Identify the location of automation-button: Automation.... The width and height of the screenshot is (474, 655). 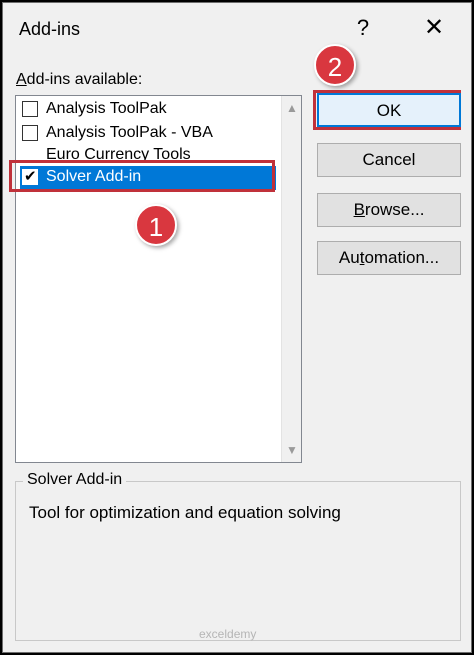
(389, 258).